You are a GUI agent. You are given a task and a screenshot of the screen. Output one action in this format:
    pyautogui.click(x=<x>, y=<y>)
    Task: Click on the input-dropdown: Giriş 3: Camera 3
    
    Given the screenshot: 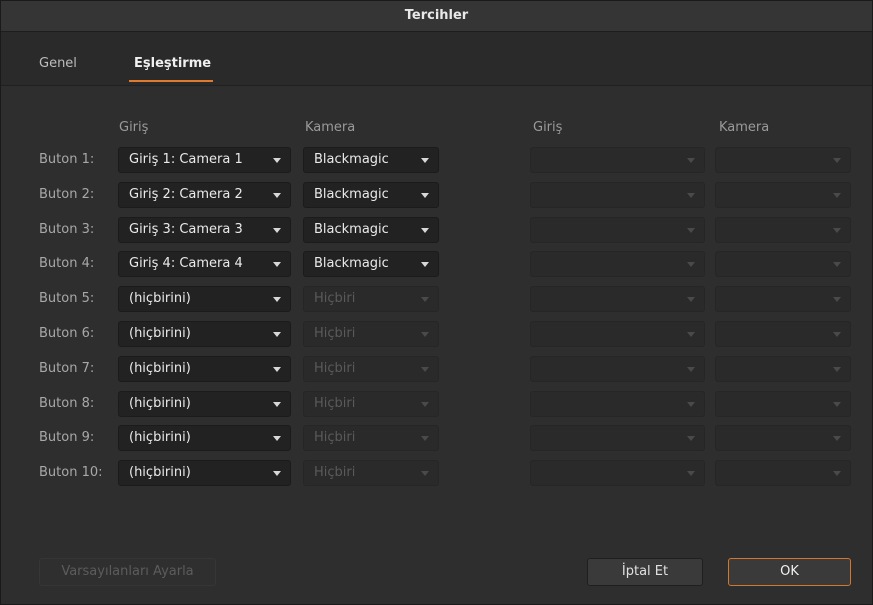 What is the action you would take?
    pyautogui.click(x=204, y=230)
    